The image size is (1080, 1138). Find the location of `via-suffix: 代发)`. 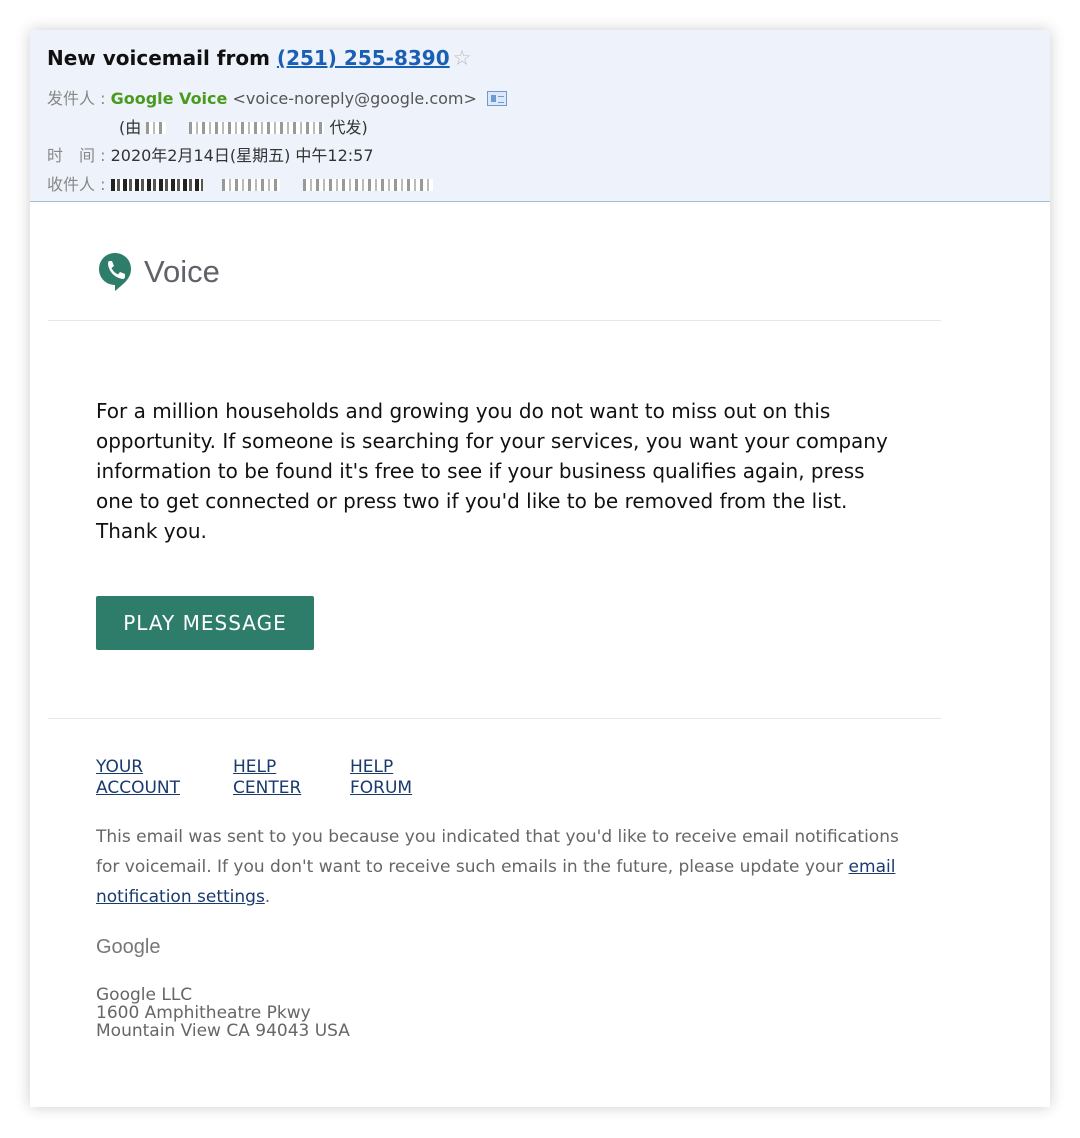

via-suffix: 代发) is located at coordinates (348, 127).